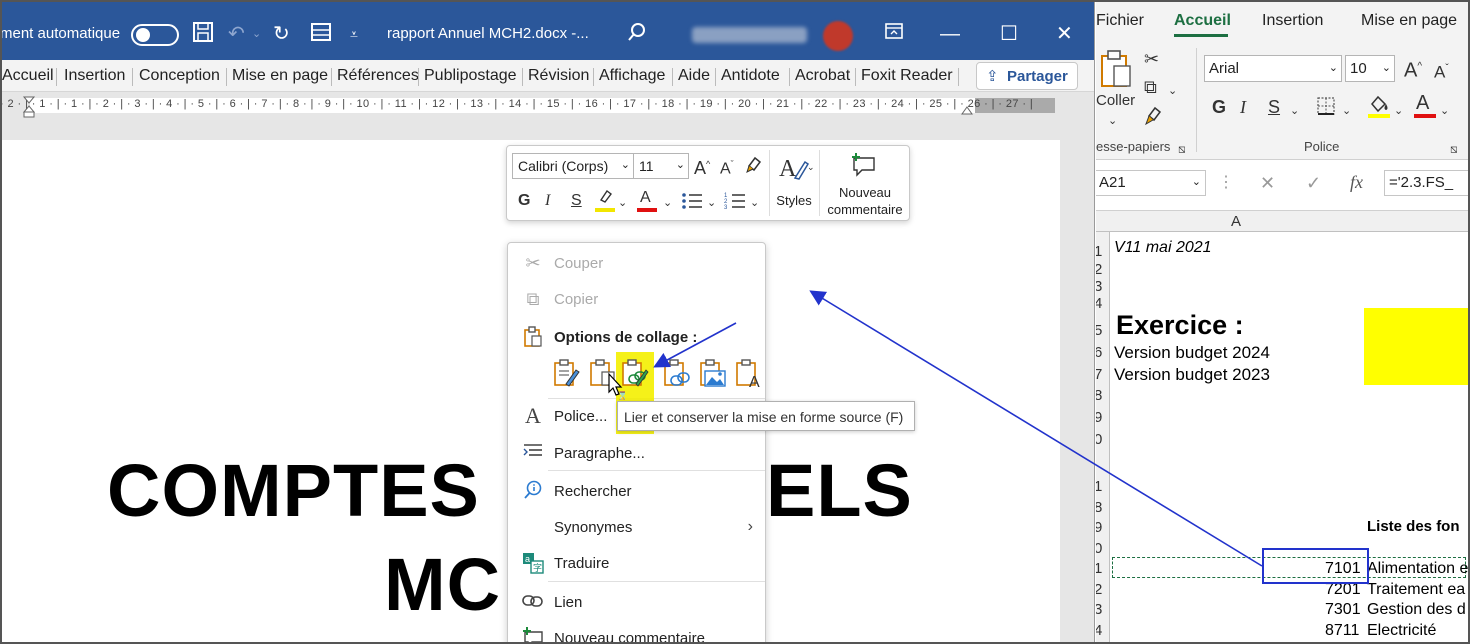 The height and width of the screenshot is (644, 1470). Describe the element at coordinates (378, 76) in the screenshot. I see `tab-references: Références` at that location.